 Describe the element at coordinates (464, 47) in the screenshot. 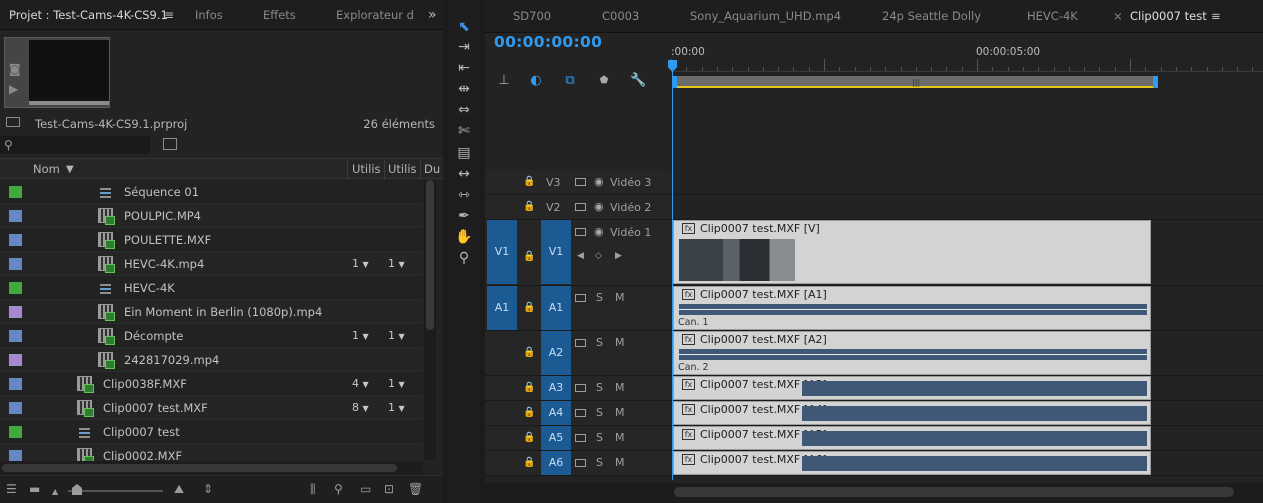

I see `track-select-tool-icon: ⇥` at that location.